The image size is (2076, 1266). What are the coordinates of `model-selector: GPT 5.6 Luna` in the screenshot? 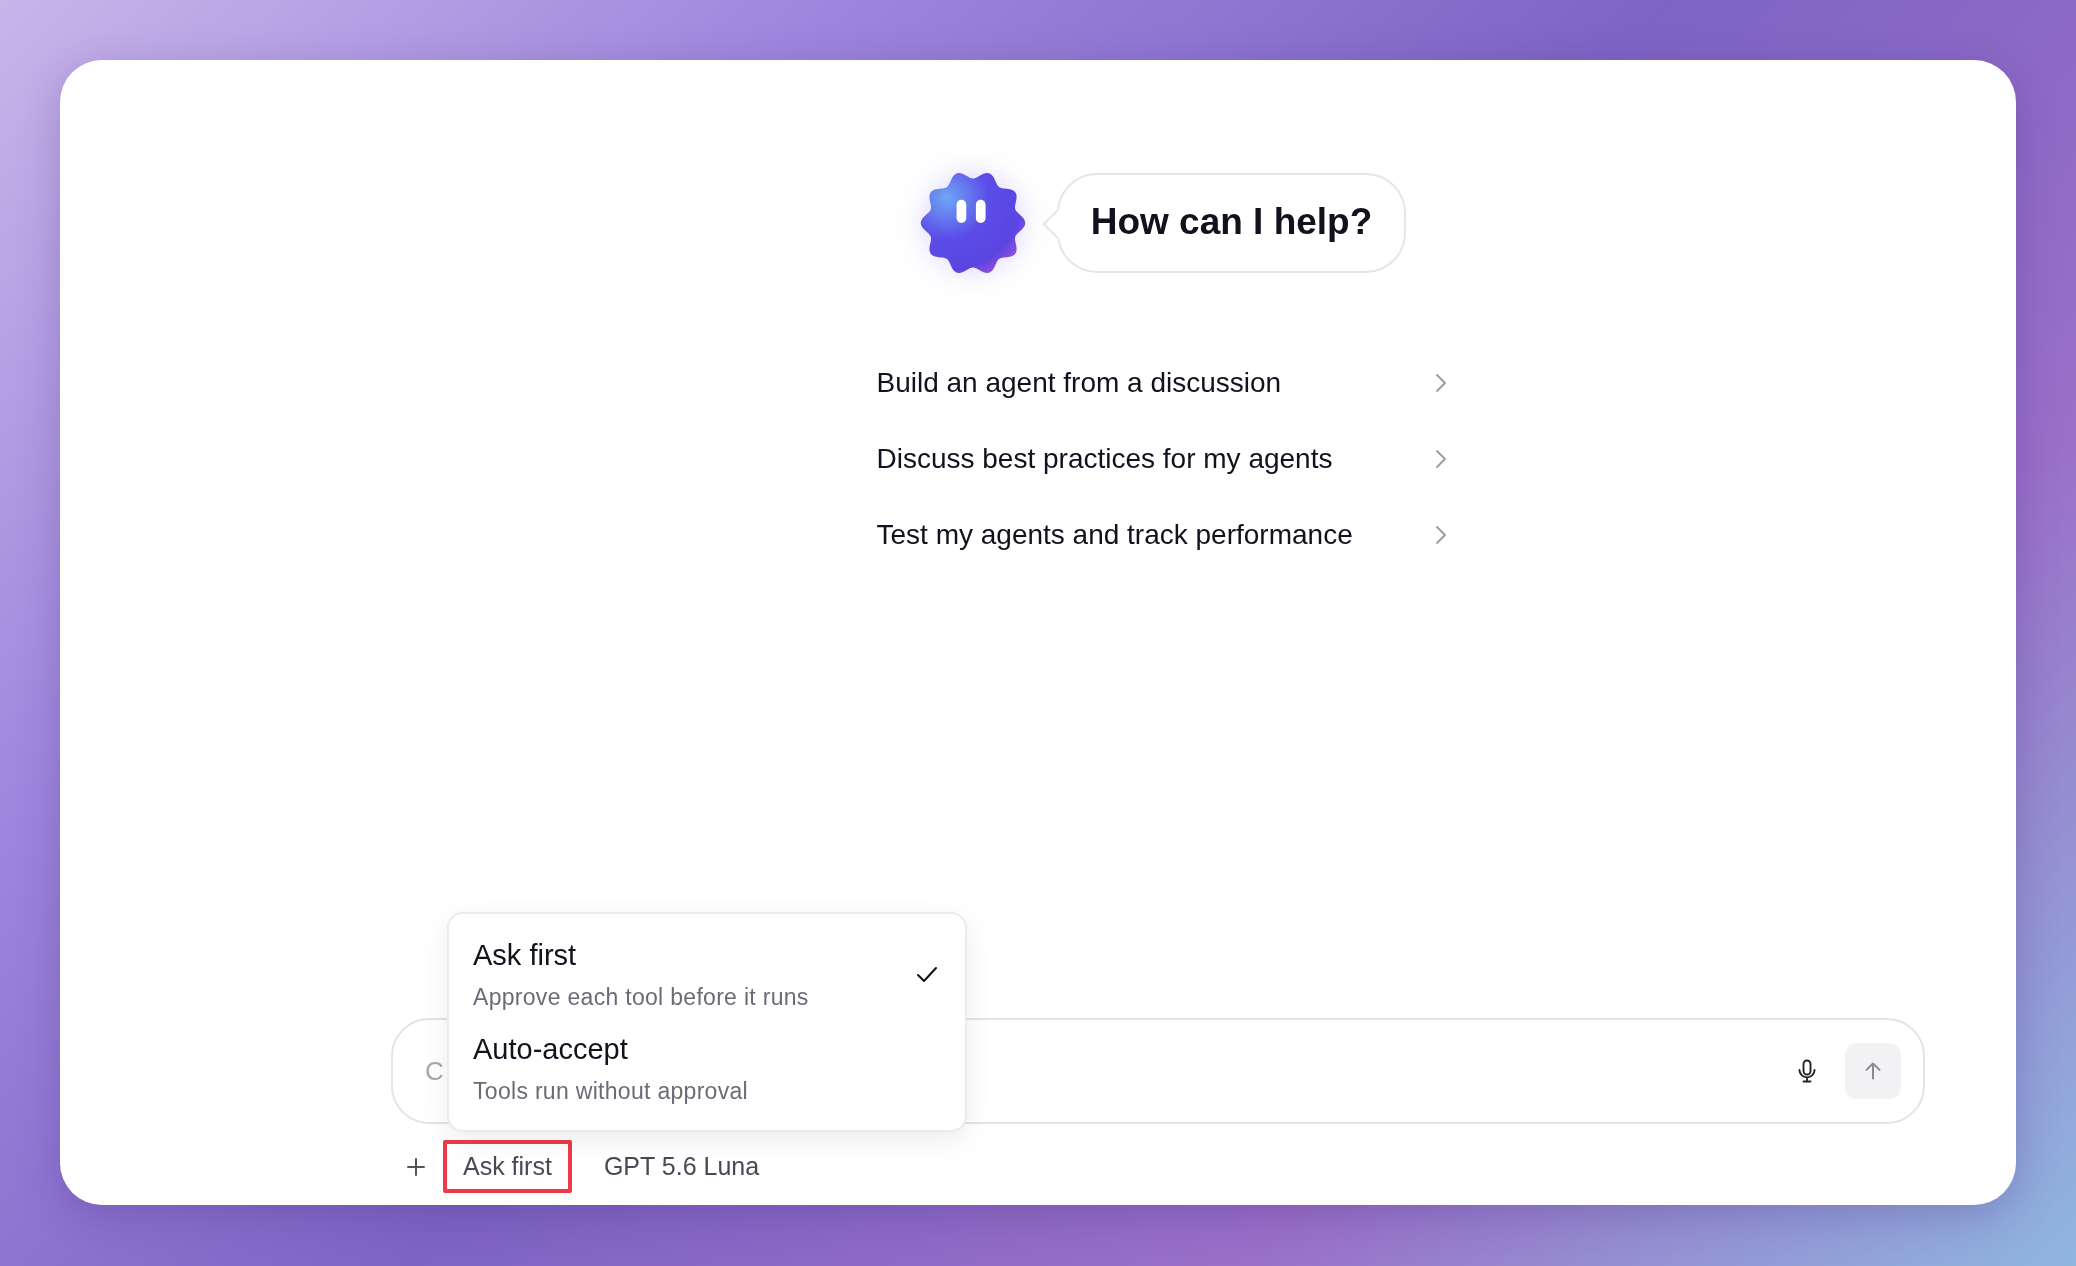 It's located at (681, 1166).